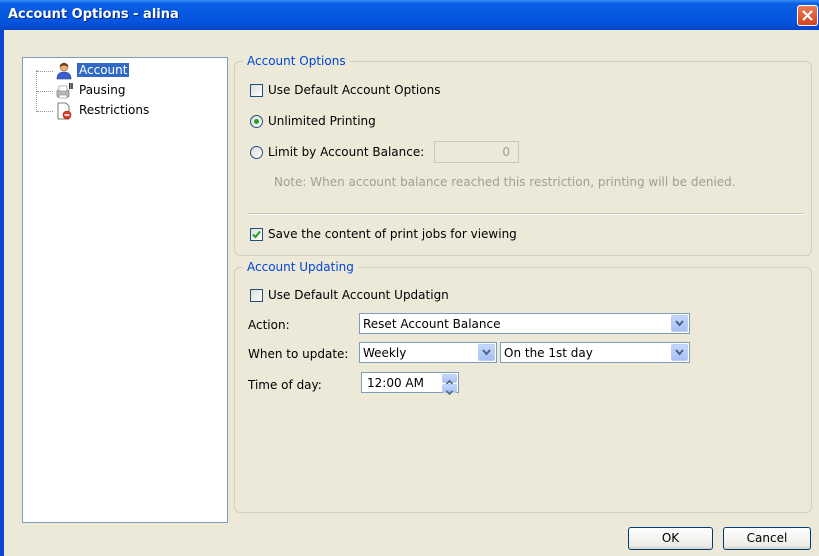  What do you see at coordinates (670, 538) in the screenshot?
I see `ok-button: OK` at bounding box center [670, 538].